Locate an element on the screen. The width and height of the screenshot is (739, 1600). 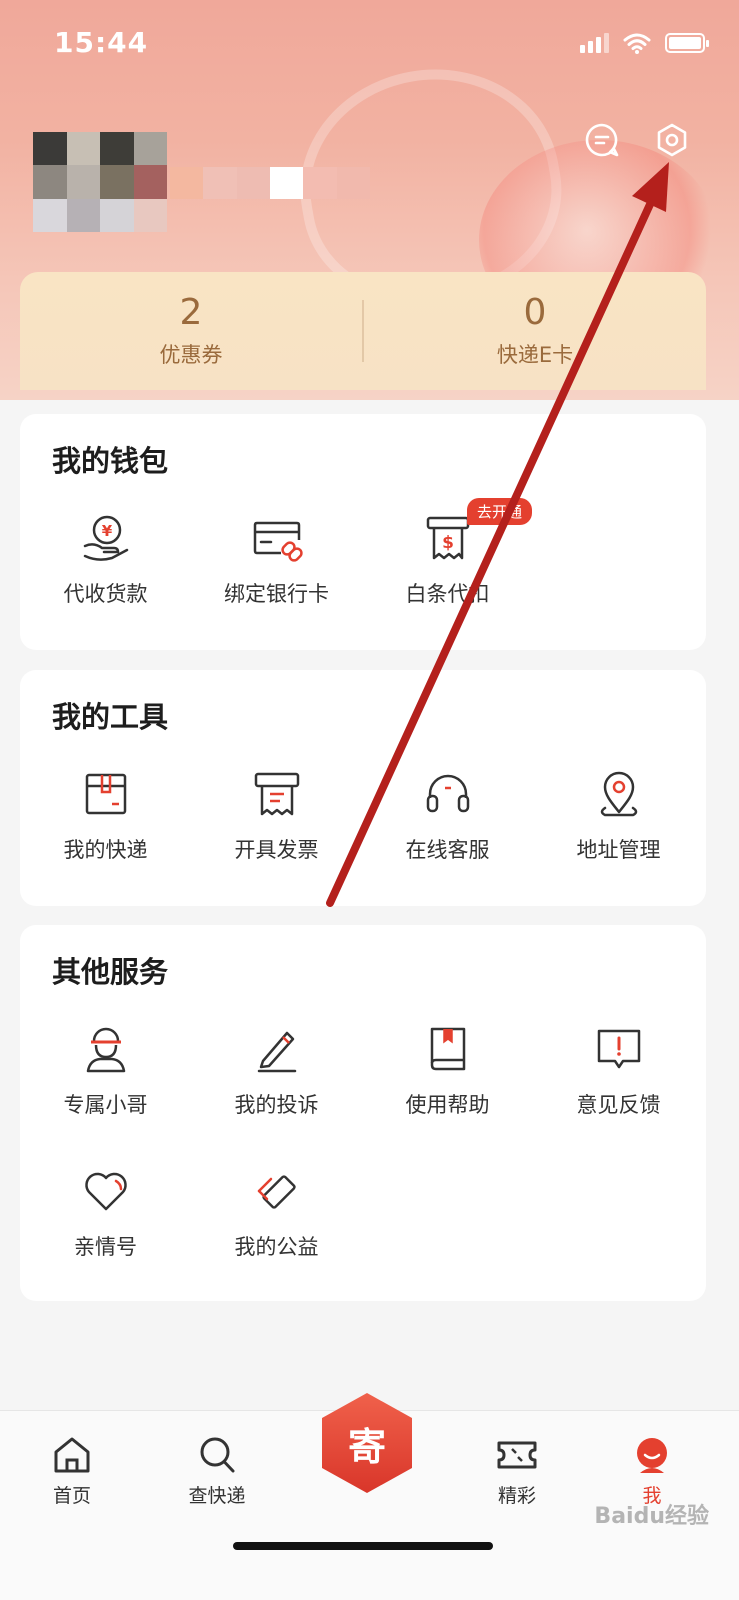
wallet-item-label: 绑定银行卡 is located at coordinates (276, 594).